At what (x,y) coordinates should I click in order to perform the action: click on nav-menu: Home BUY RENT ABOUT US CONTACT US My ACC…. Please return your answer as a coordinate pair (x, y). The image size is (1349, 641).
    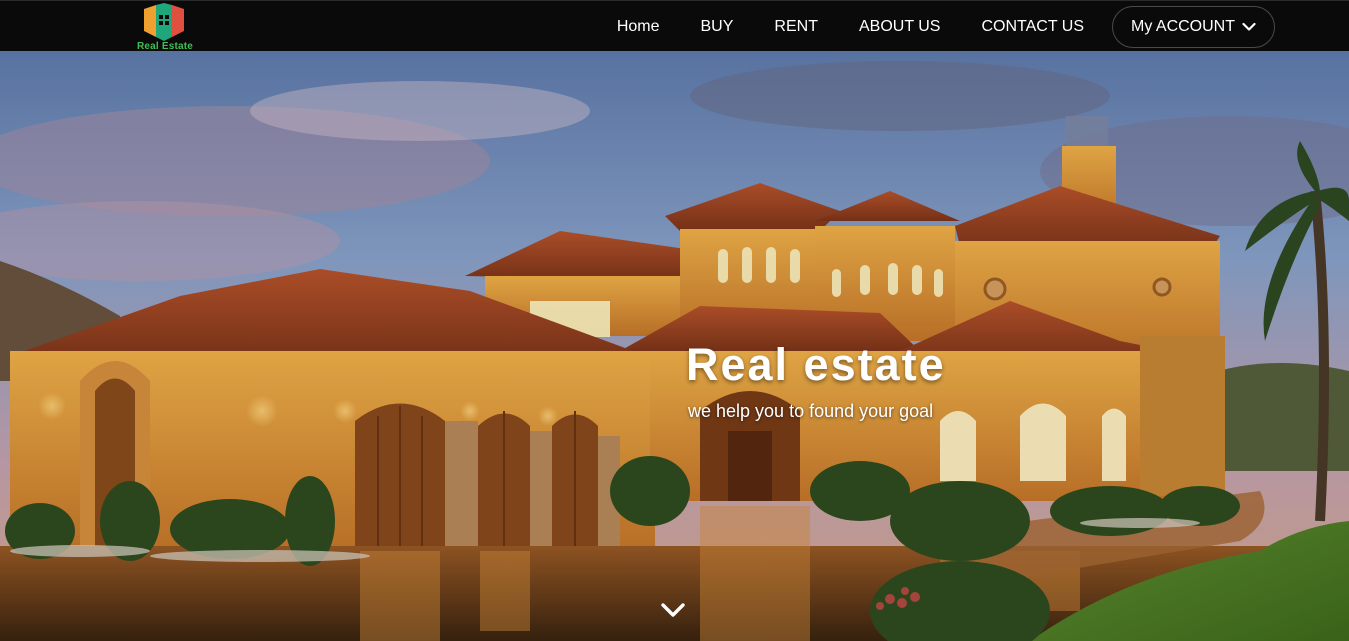
    Looking at the image, I should click on (946, 27).